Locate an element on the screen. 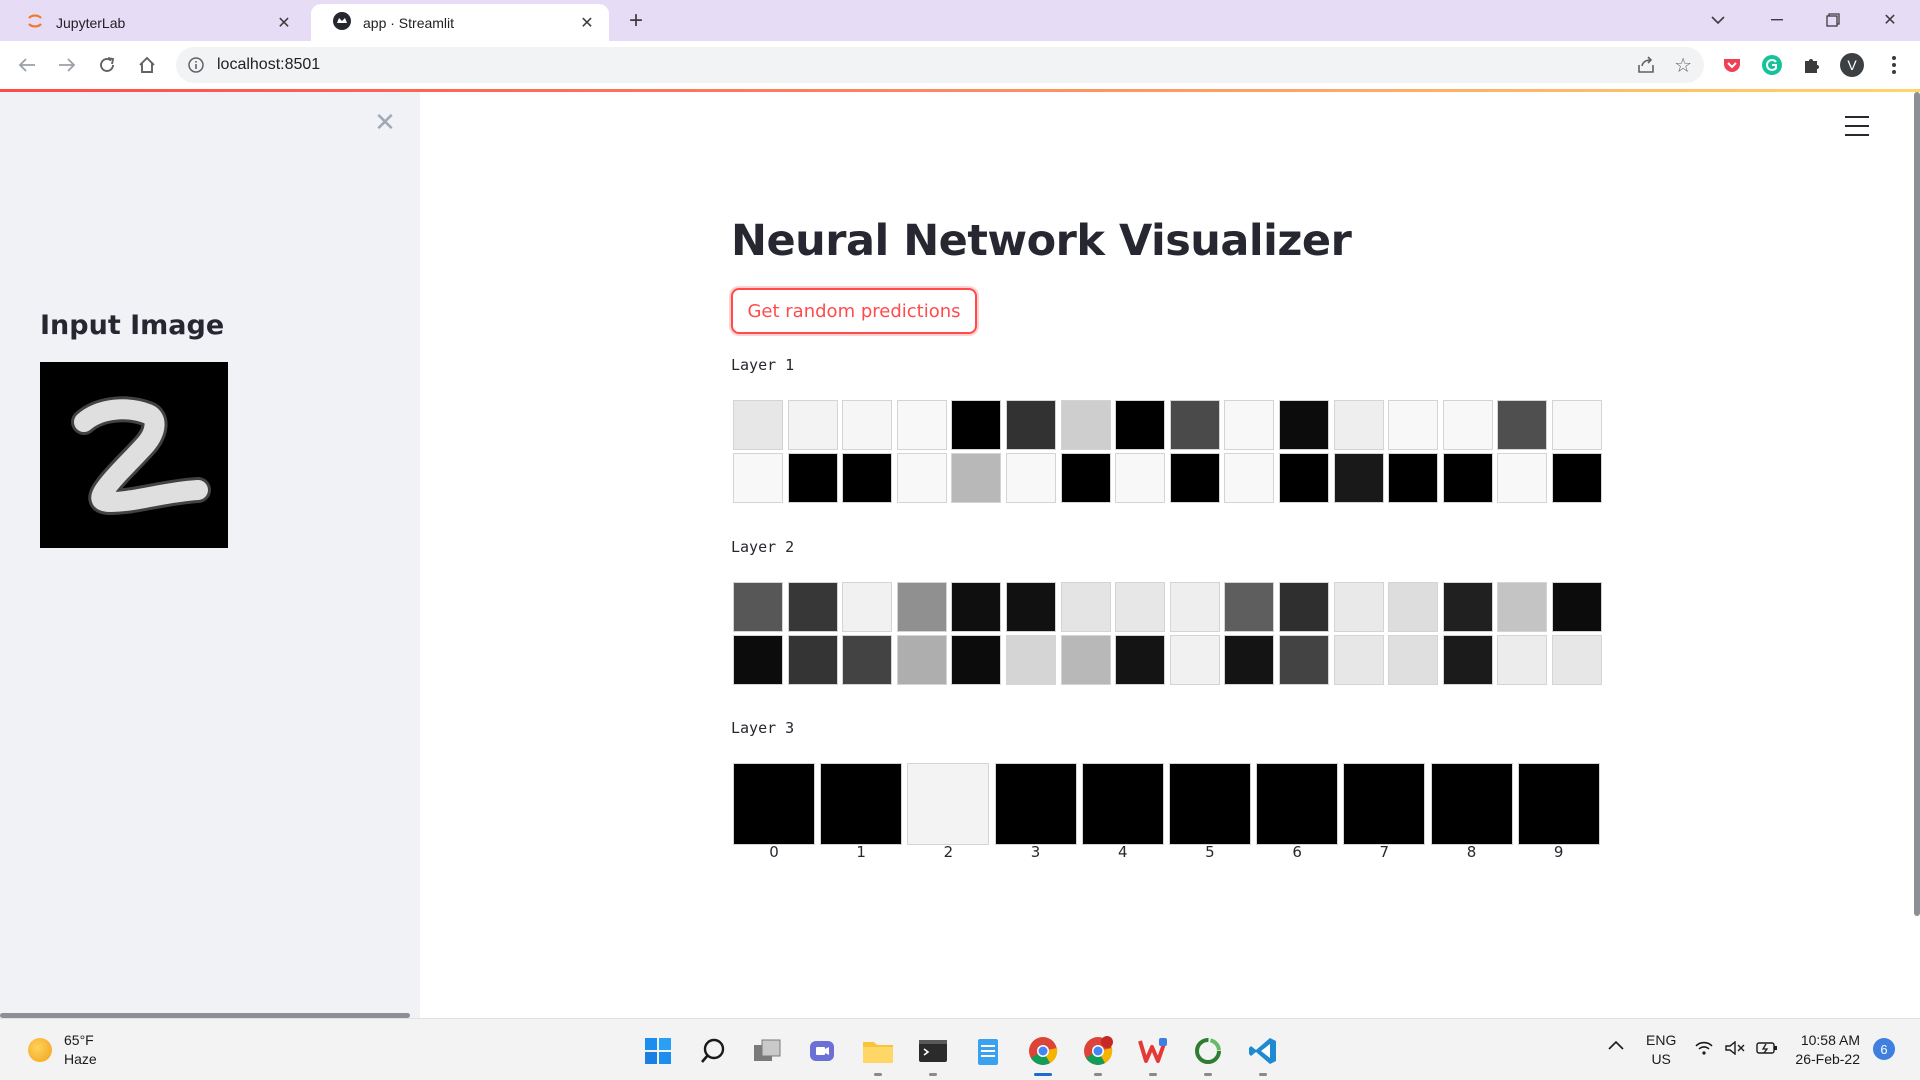 This screenshot has width=1920, height=1080. profile-avatar: V is located at coordinates (1852, 65).